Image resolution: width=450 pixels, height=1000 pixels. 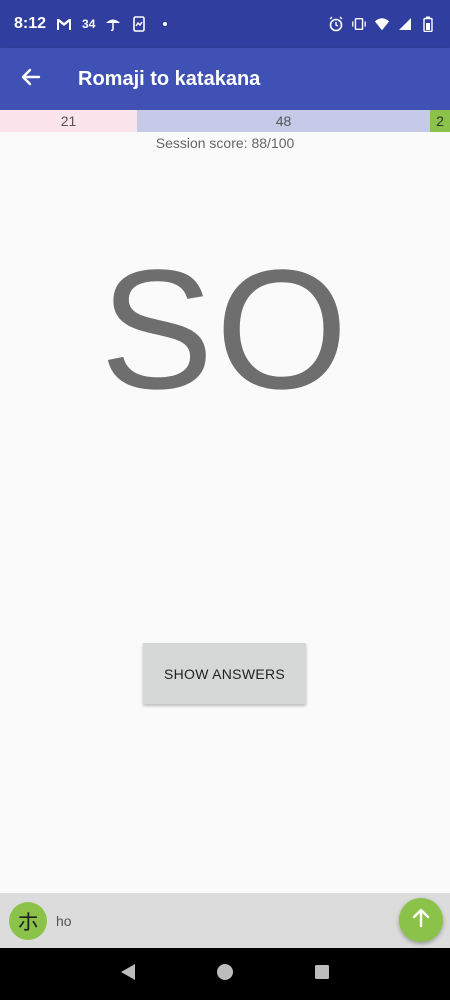 I want to click on gmail-icon, so click(x=64, y=24).